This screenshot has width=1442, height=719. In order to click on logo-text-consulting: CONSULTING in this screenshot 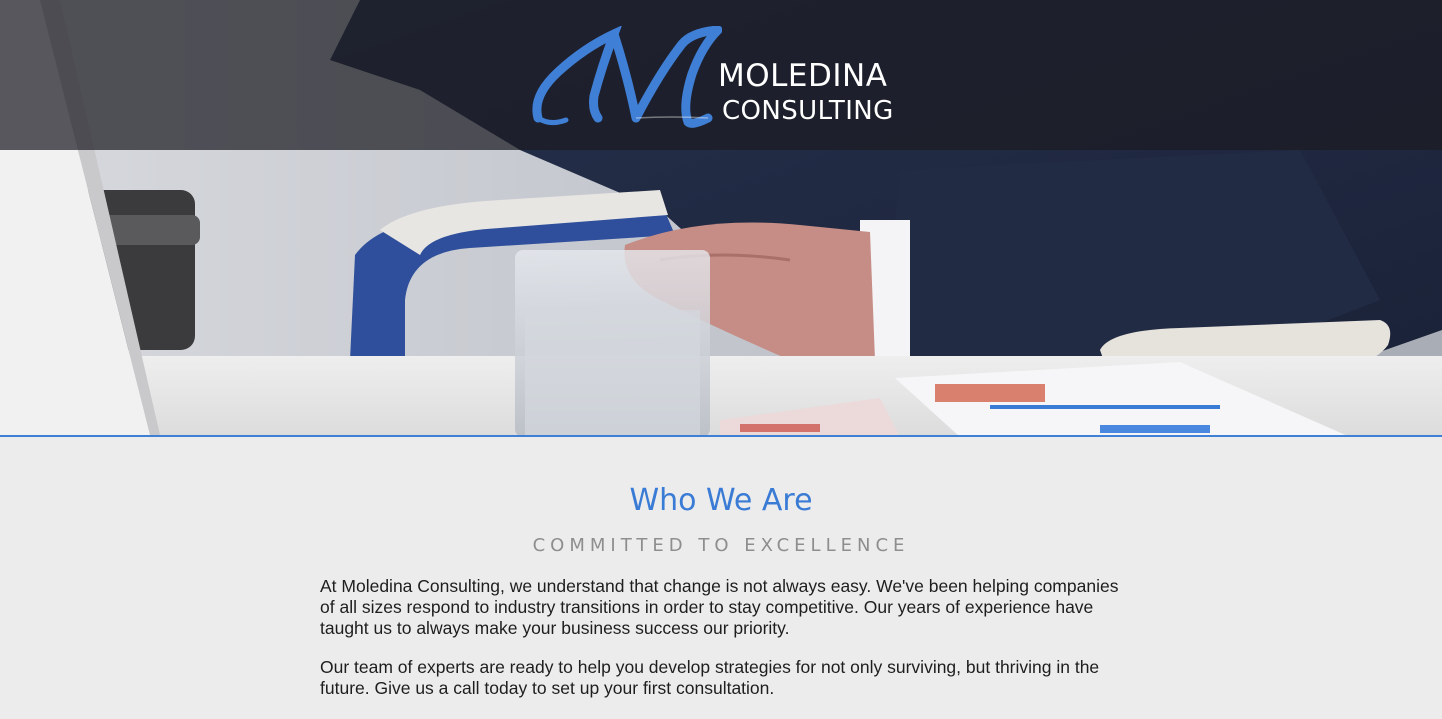, I will do `click(808, 111)`.